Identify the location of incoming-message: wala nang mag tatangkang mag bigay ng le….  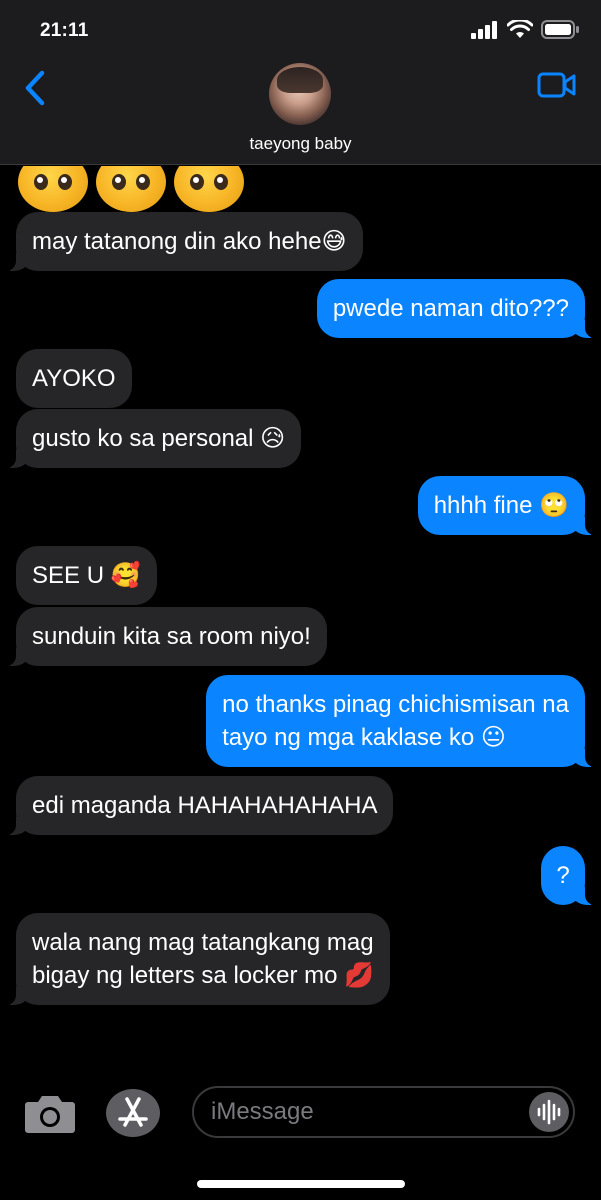
(198, 959).